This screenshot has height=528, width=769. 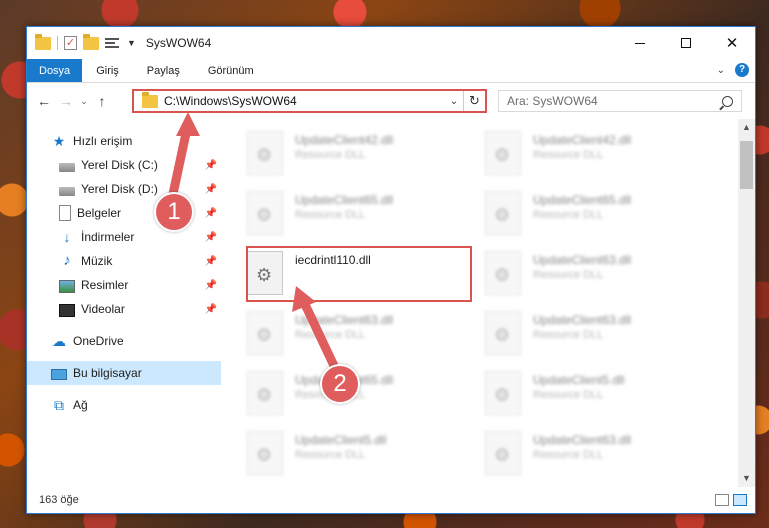 What do you see at coordinates (124, 213) in the screenshot?
I see `nav-documents: Belgeler 📌` at bounding box center [124, 213].